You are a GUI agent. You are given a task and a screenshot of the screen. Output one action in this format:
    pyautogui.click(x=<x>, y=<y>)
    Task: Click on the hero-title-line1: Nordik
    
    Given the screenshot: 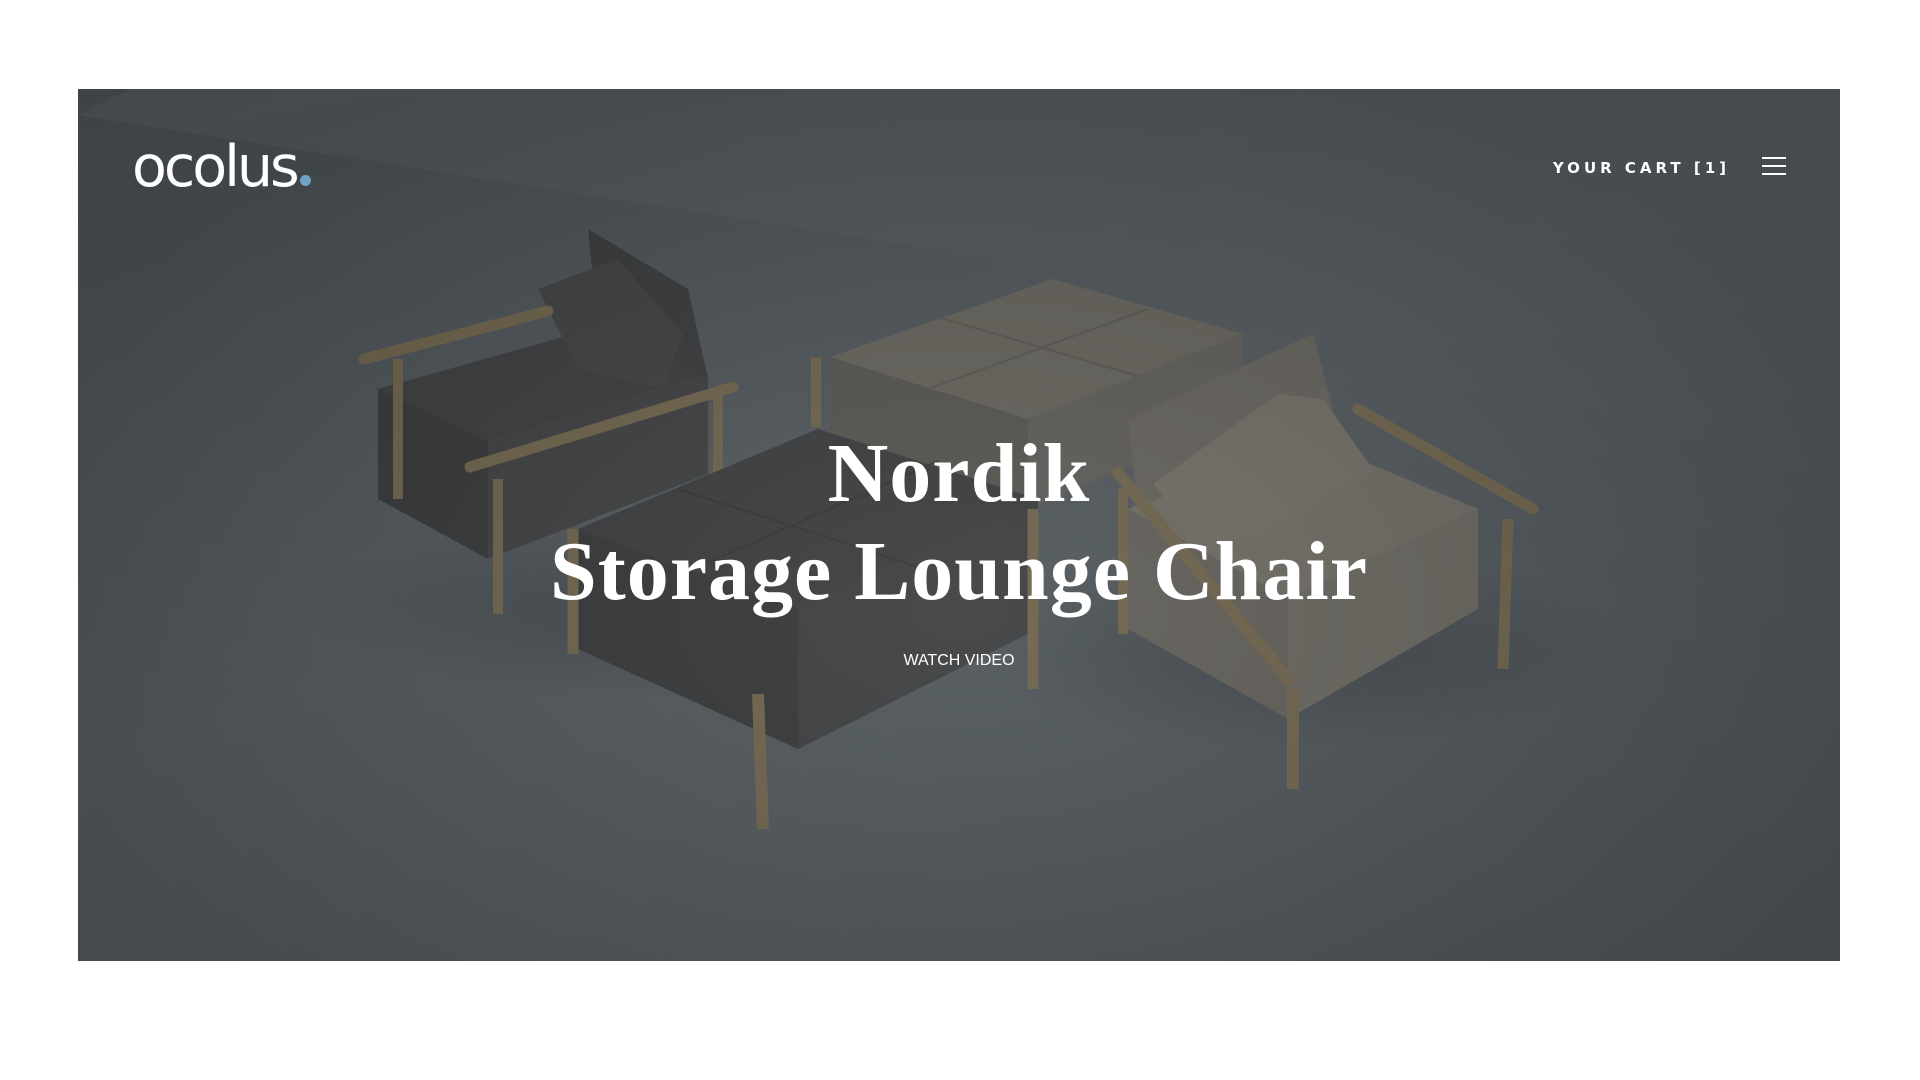 What is the action you would take?
    pyautogui.click(x=959, y=473)
    